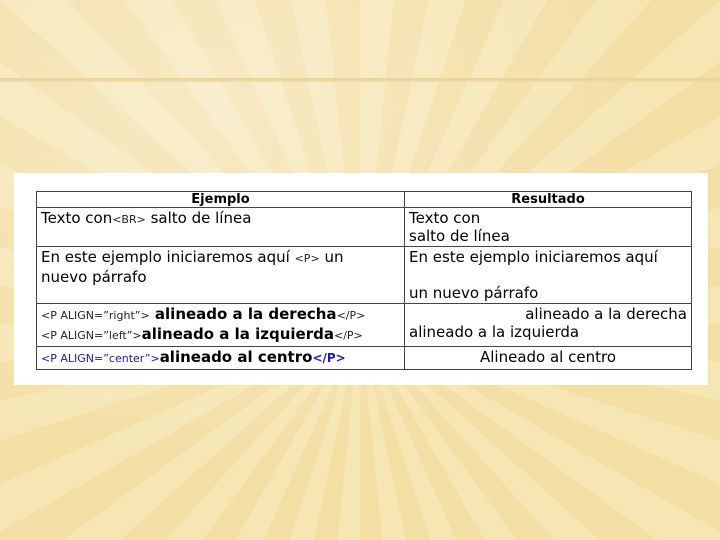  What do you see at coordinates (129, 219) in the screenshot?
I see `html-tag: <BR>` at bounding box center [129, 219].